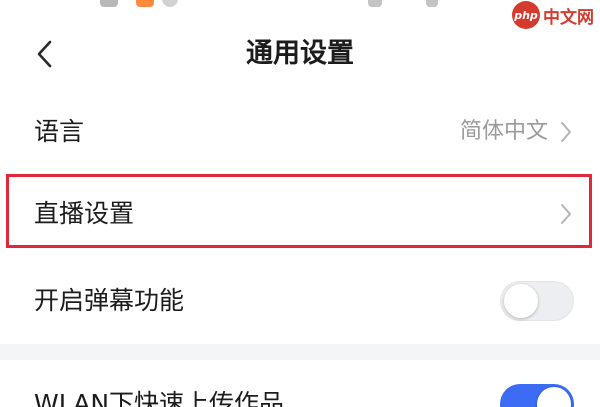 This screenshot has width=600, height=407. I want to click on danmaku-toggle, so click(537, 301).